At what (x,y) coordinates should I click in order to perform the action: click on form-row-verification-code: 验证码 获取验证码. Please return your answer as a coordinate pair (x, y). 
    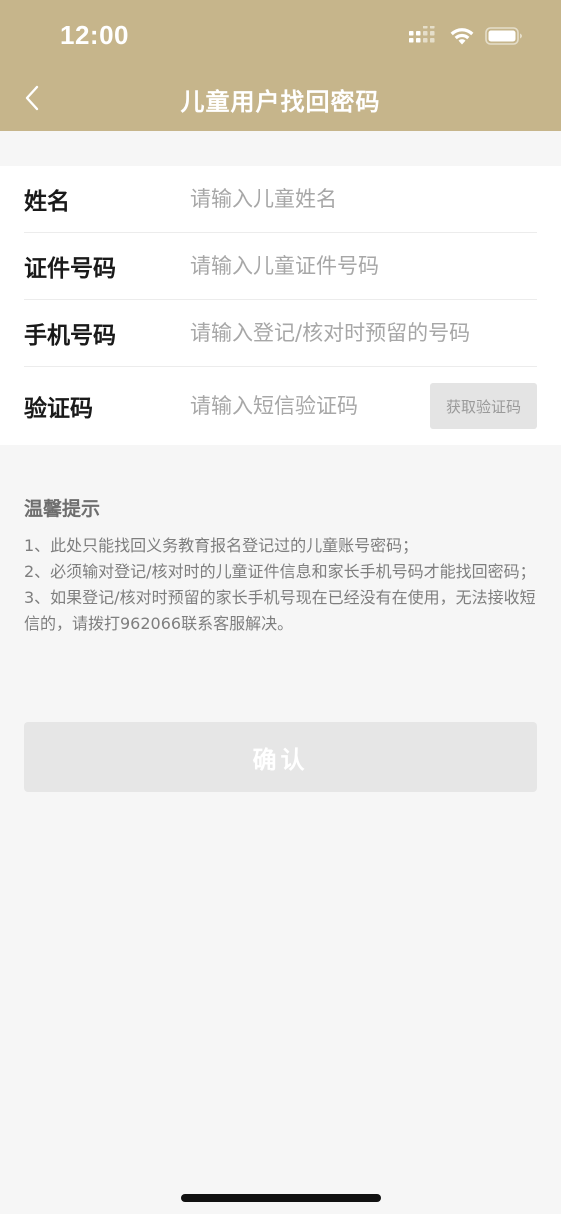
    Looking at the image, I should click on (280, 406).